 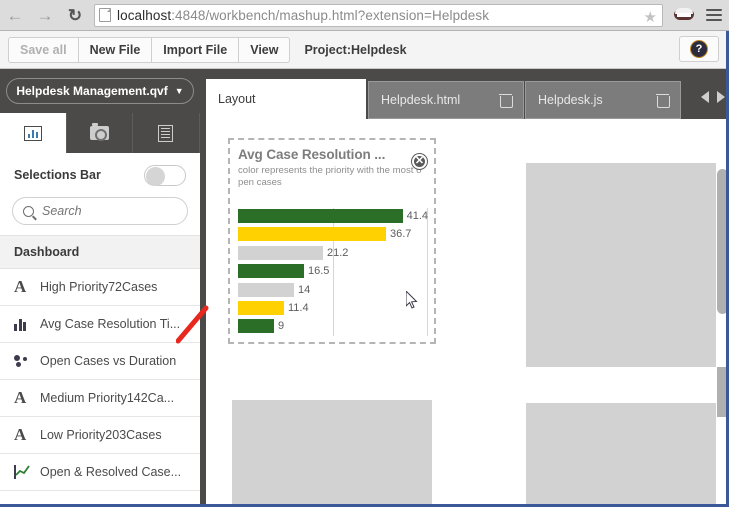 I want to click on chart-bar-row: 36.7, so click(x=333, y=234).